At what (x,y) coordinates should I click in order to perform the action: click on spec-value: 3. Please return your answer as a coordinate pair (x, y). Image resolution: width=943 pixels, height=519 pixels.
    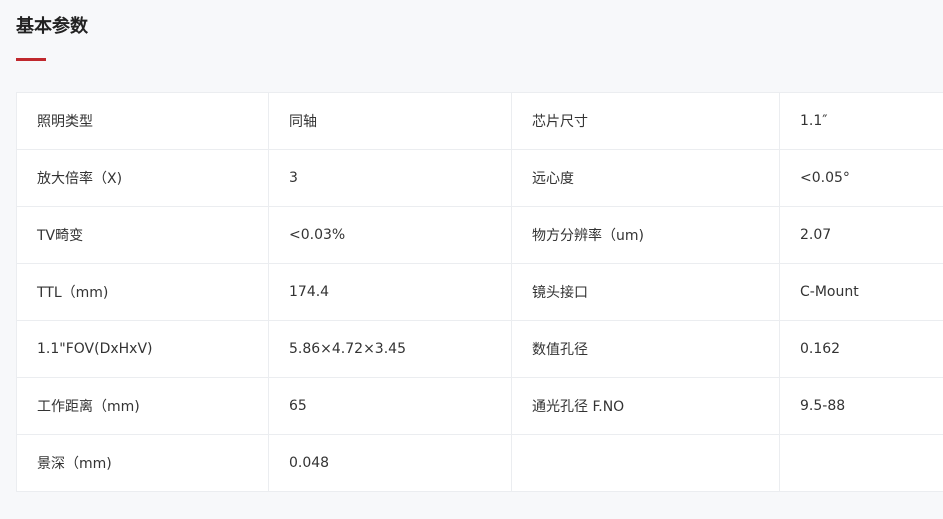
    Looking at the image, I should click on (390, 178).